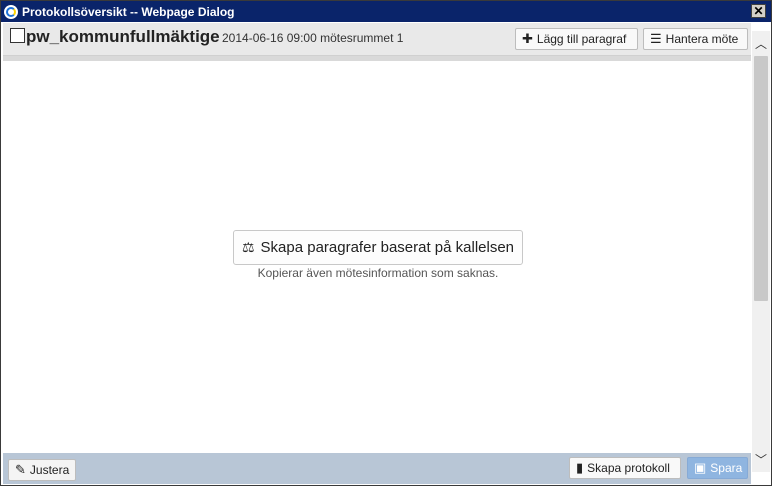 This screenshot has height=486, width=772. What do you see at coordinates (527, 38) in the screenshot?
I see `plus-icon: ✚` at bounding box center [527, 38].